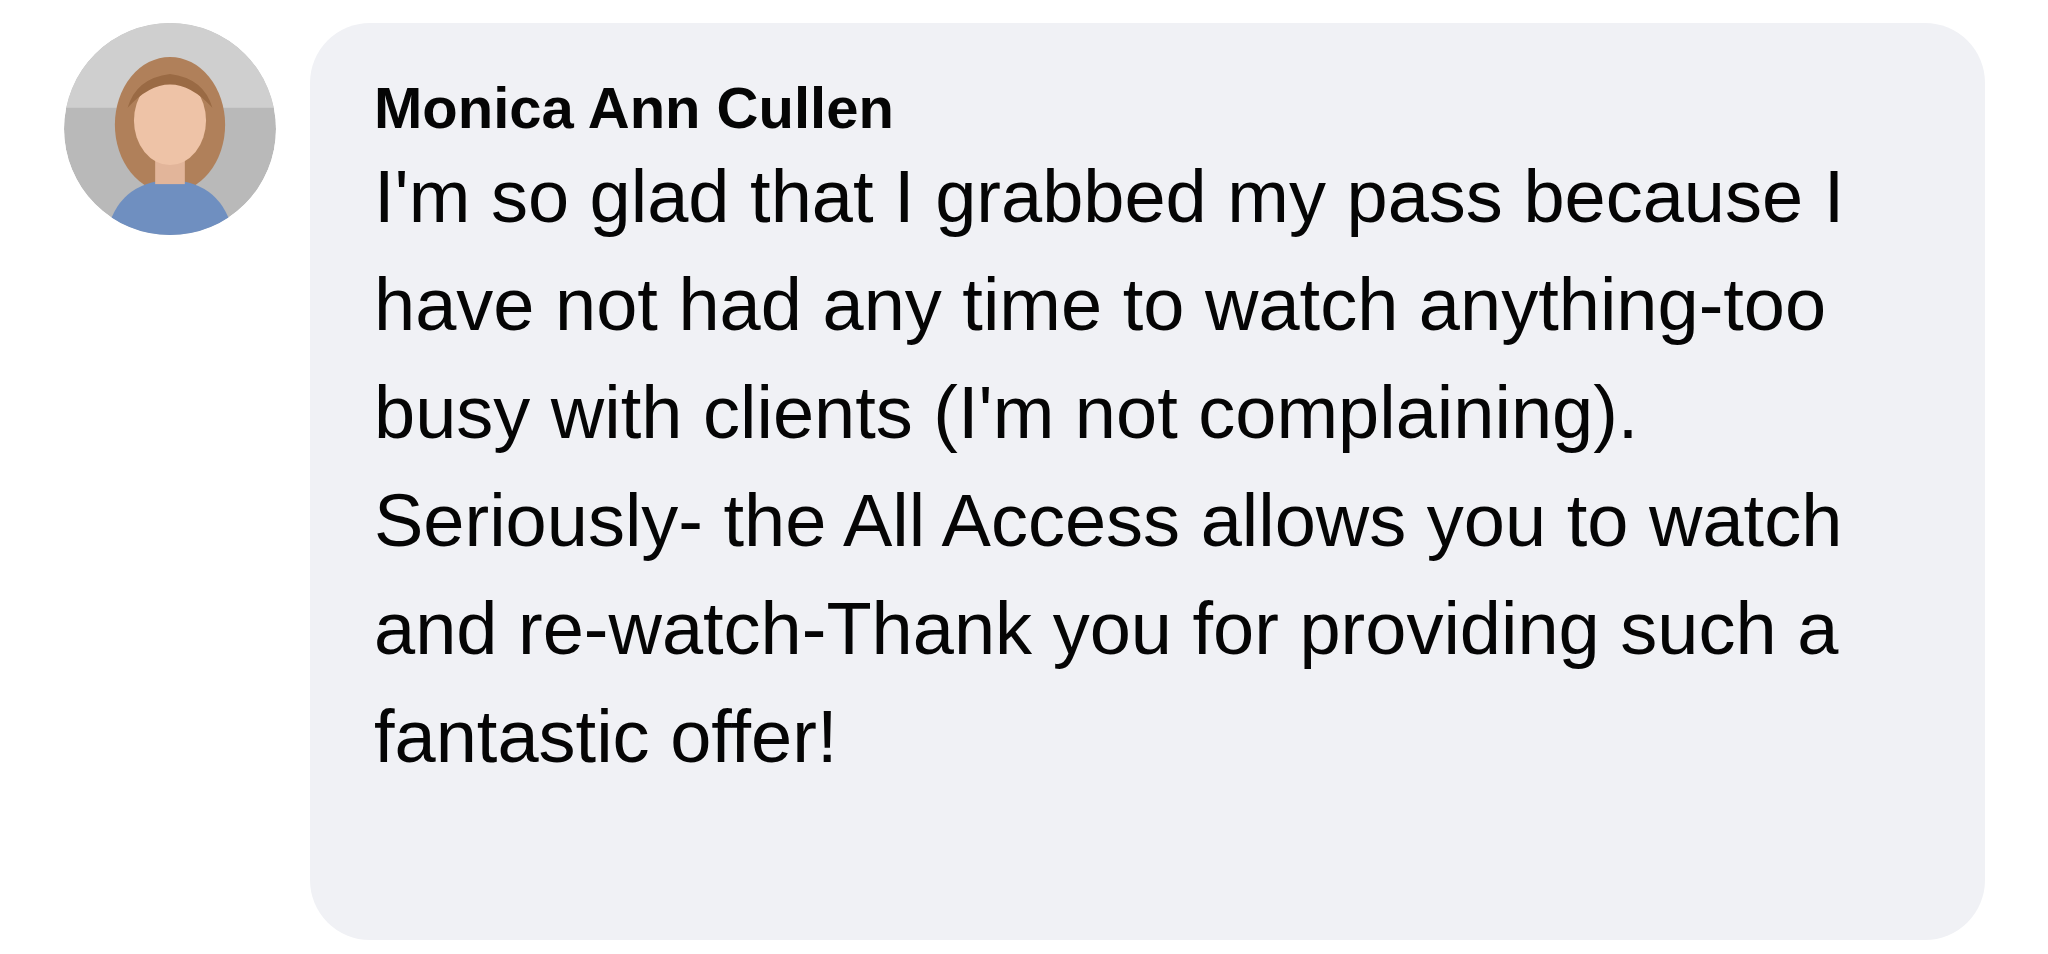 Image resolution: width=2048 pixels, height=954 pixels. Describe the element at coordinates (634, 108) in the screenshot. I see `author-name: Monica Ann Cullen` at that location.